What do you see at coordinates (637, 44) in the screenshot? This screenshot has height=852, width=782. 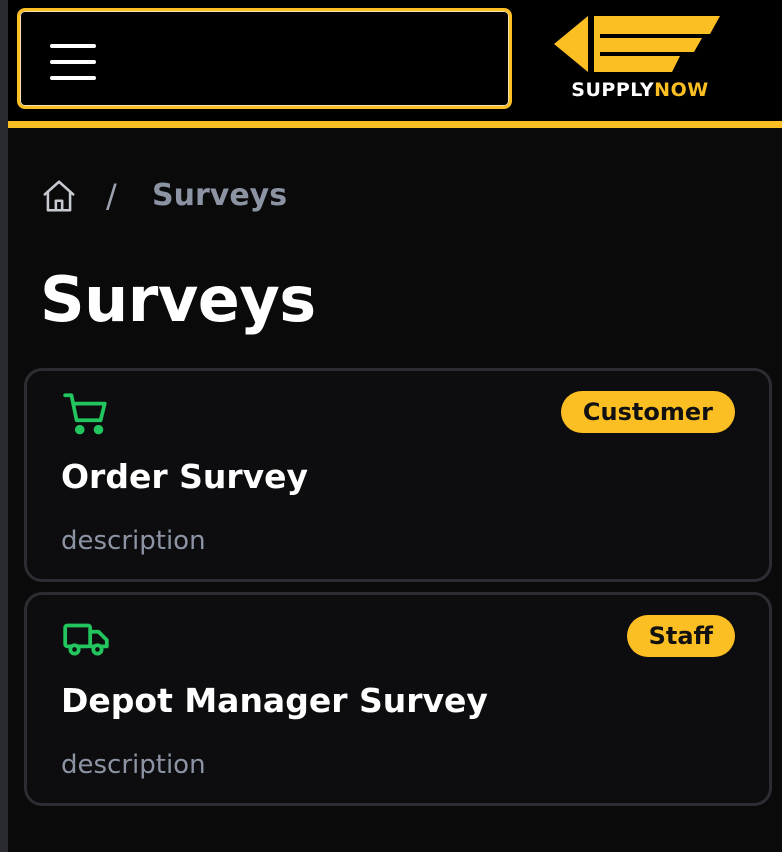 I see `logo-mark-icon` at bounding box center [637, 44].